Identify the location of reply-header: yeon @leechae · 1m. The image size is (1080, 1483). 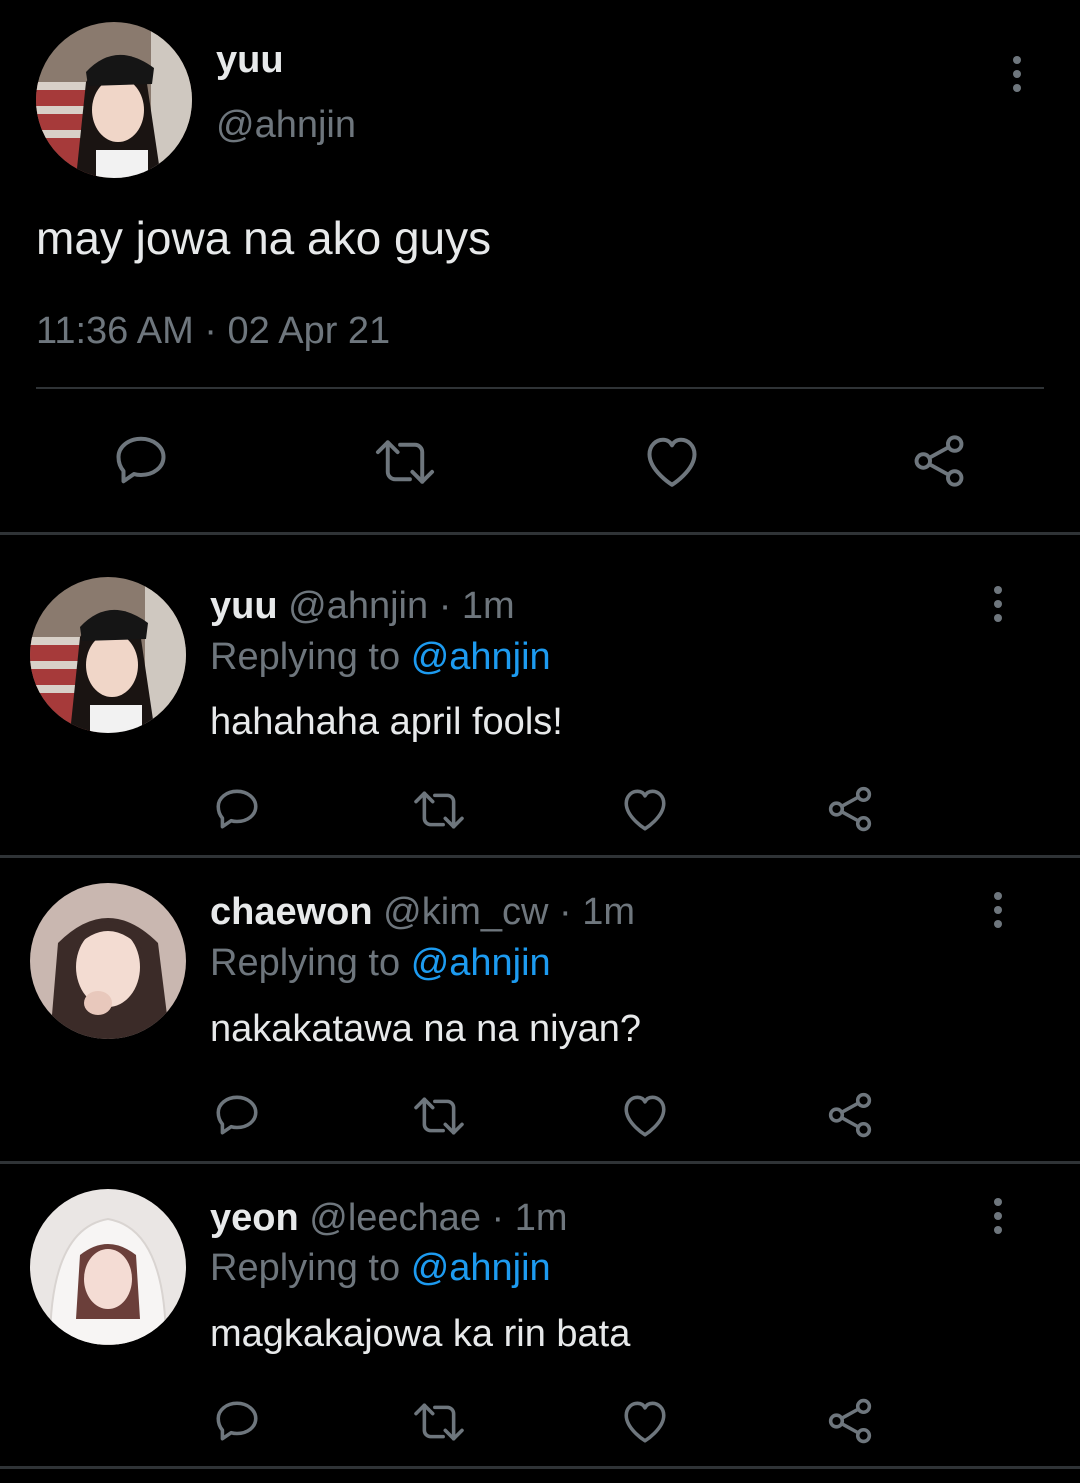
(389, 1218).